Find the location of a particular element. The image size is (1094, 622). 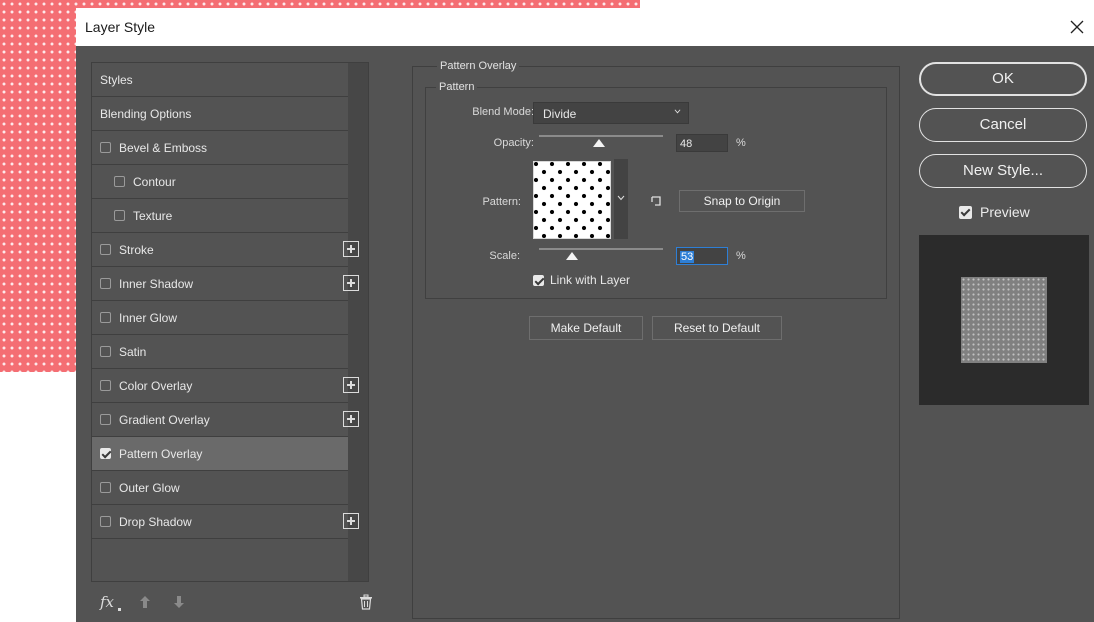

style-item-texture: Texture is located at coordinates (220, 216).